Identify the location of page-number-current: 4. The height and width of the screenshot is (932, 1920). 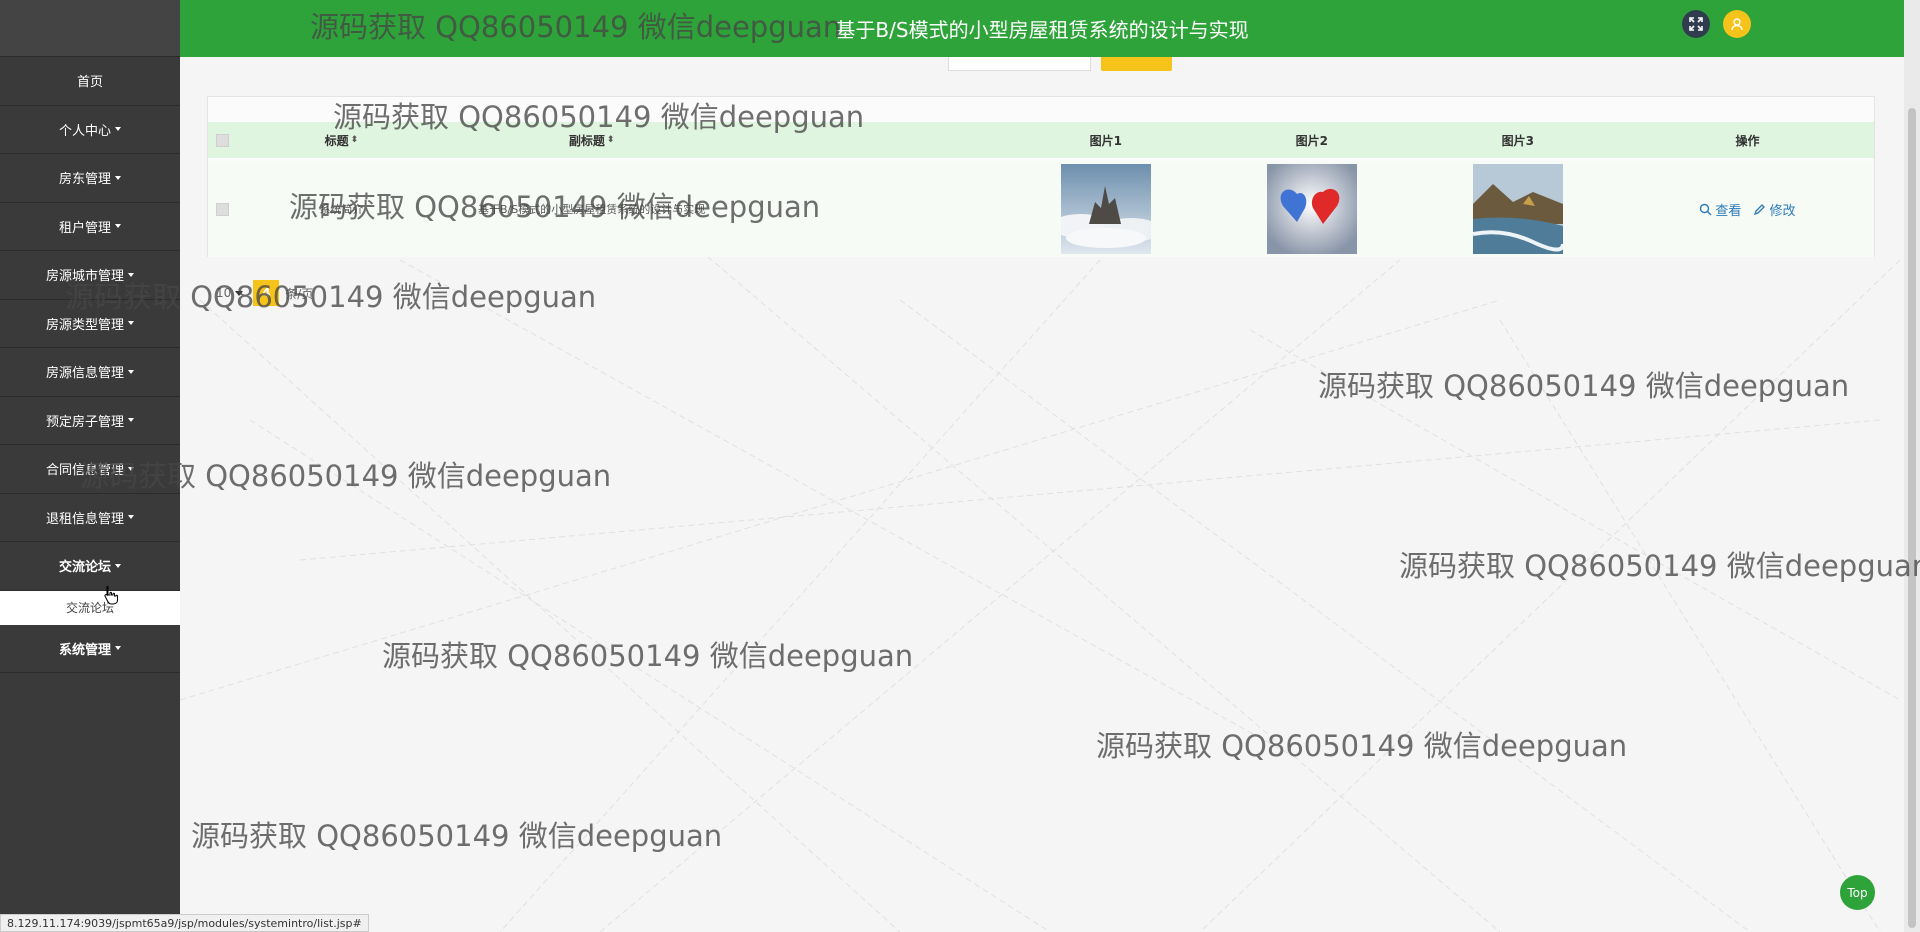
(266, 293).